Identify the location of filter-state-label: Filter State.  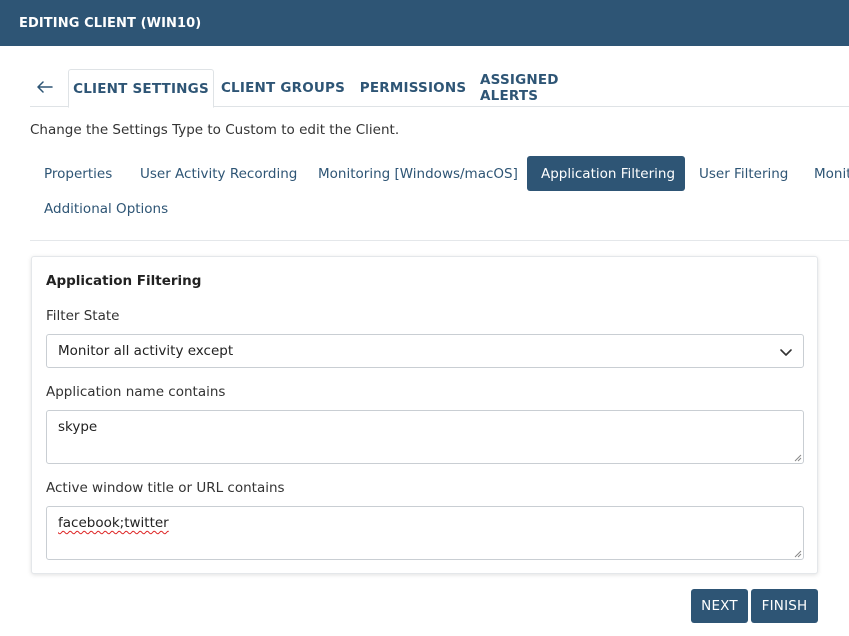
(83, 316).